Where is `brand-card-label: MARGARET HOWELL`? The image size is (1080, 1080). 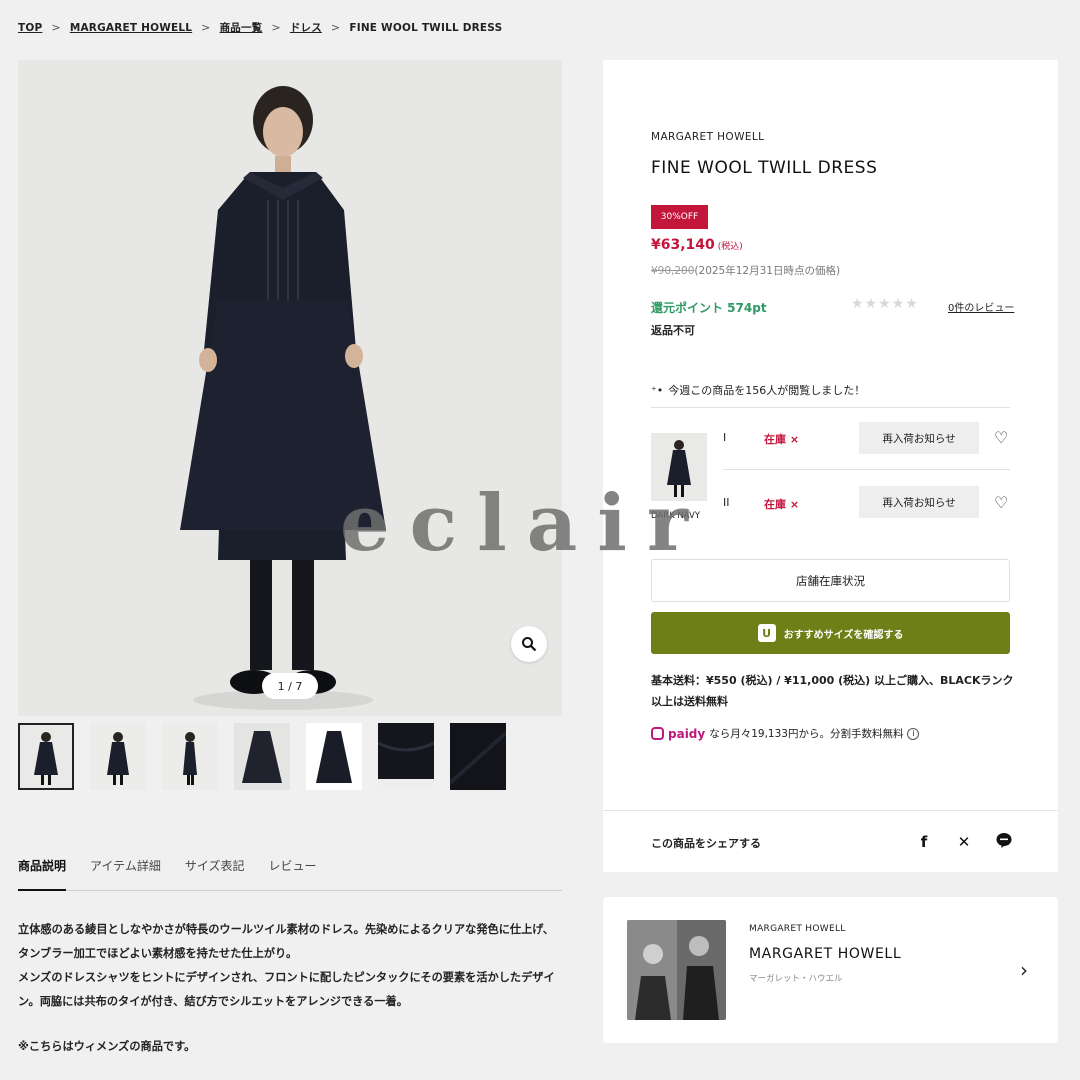
brand-card-label: MARGARET HOWELL is located at coordinates (797, 929).